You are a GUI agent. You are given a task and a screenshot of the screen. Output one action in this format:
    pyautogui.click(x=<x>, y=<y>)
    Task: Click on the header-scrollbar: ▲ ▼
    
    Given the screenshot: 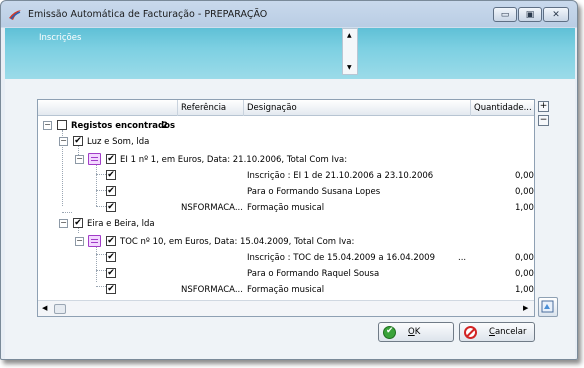 What is the action you would take?
    pyautogui.click(x=350, y=51)
    